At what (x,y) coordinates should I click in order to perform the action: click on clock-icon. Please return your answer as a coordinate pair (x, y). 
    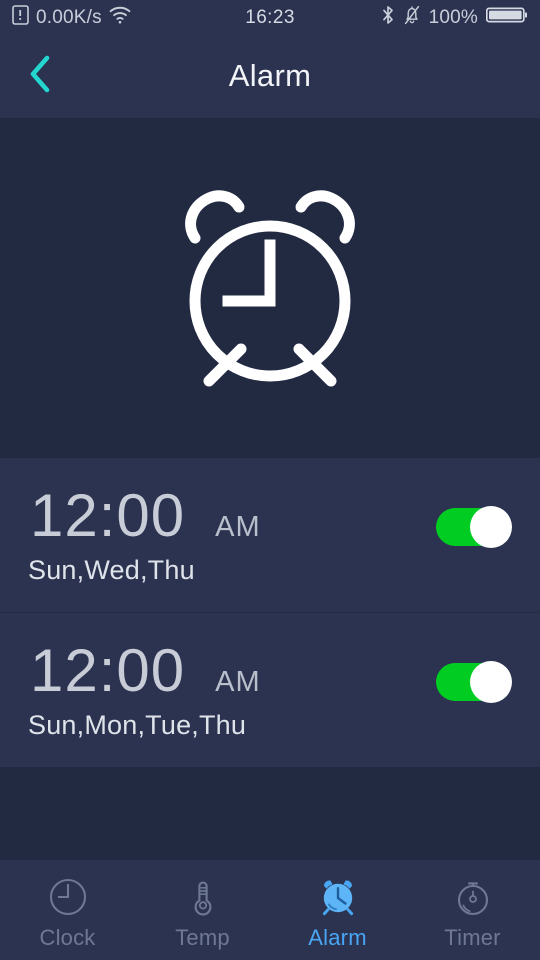
    Looking at the image, I should click on (68, 897).